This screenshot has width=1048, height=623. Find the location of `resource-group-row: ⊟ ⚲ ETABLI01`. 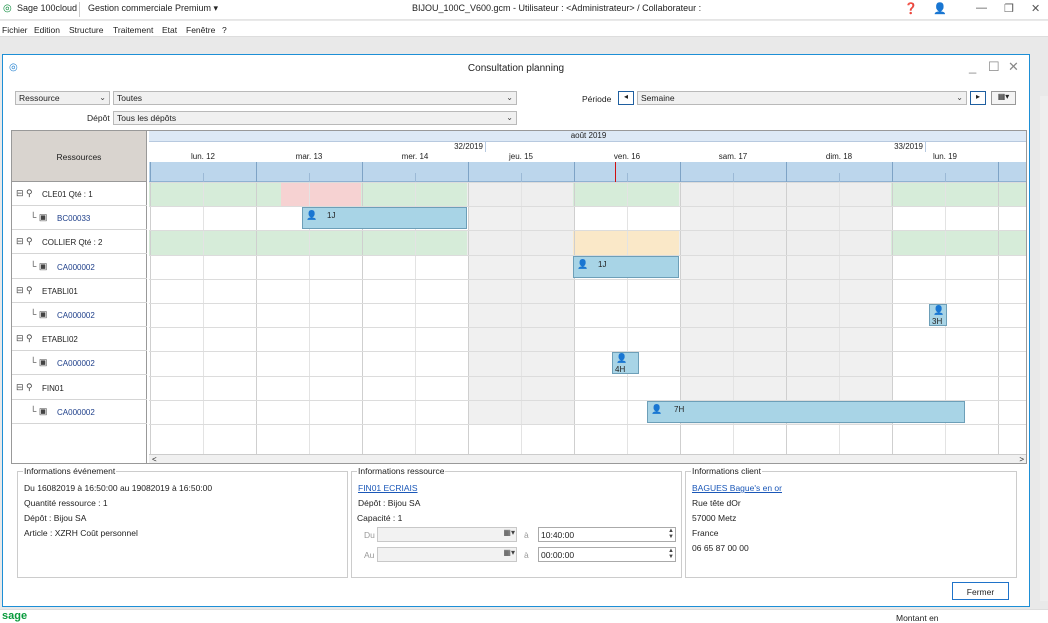

resource-group-row: ⊟ ⚲ ETABLI01 is located at coordinates (79, 291).